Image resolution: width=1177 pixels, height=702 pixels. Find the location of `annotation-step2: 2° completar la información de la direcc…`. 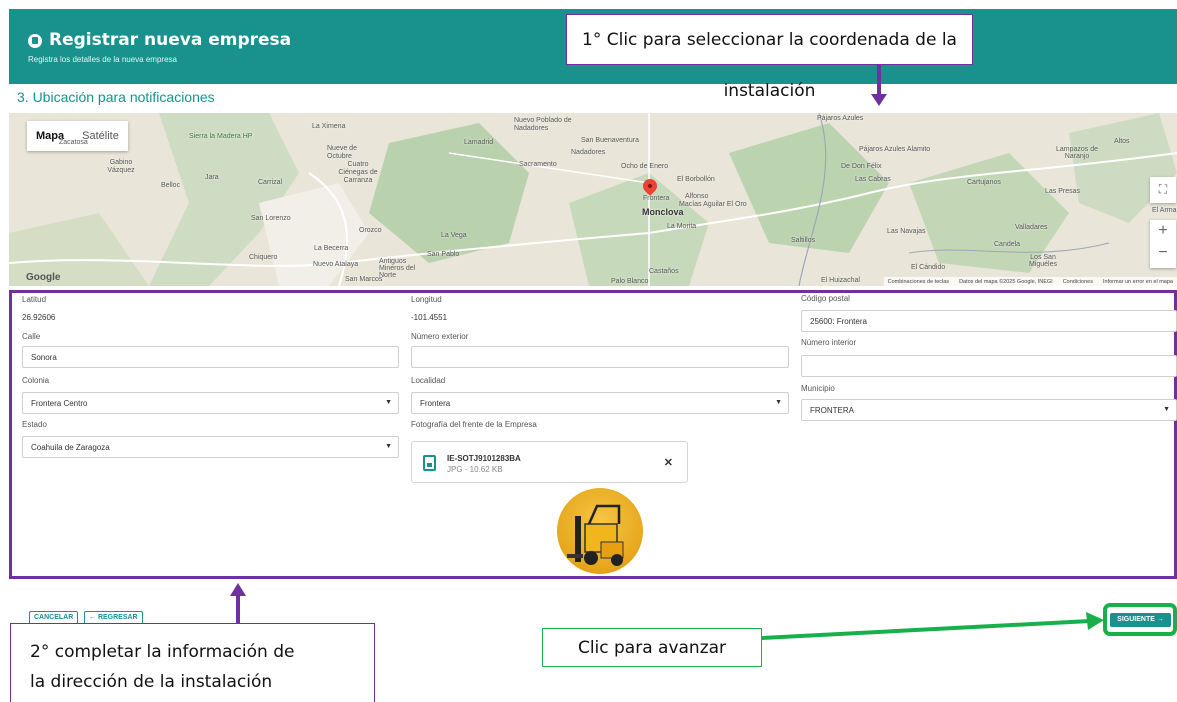

annotation-step2: 2° completar la información de la direcc… is located at coordinates (192, 662).